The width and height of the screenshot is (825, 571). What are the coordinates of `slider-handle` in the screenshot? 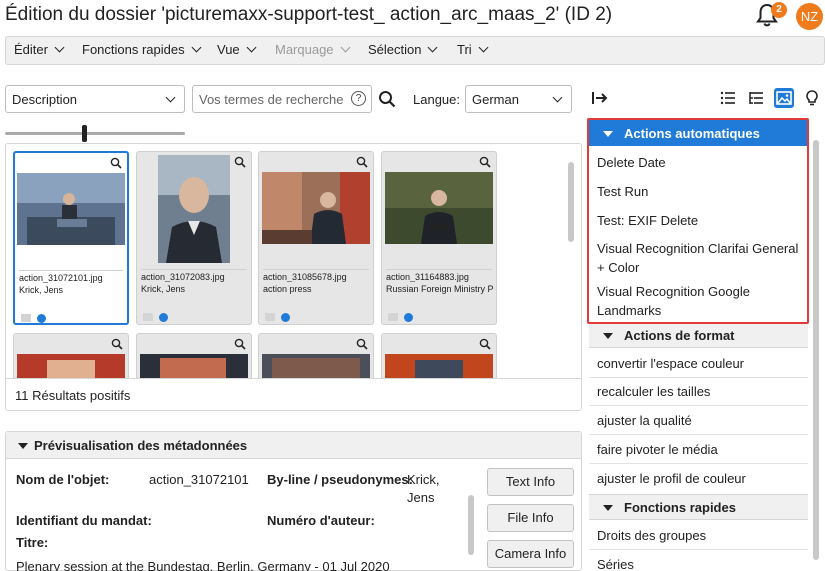 It's located at (84, 133).